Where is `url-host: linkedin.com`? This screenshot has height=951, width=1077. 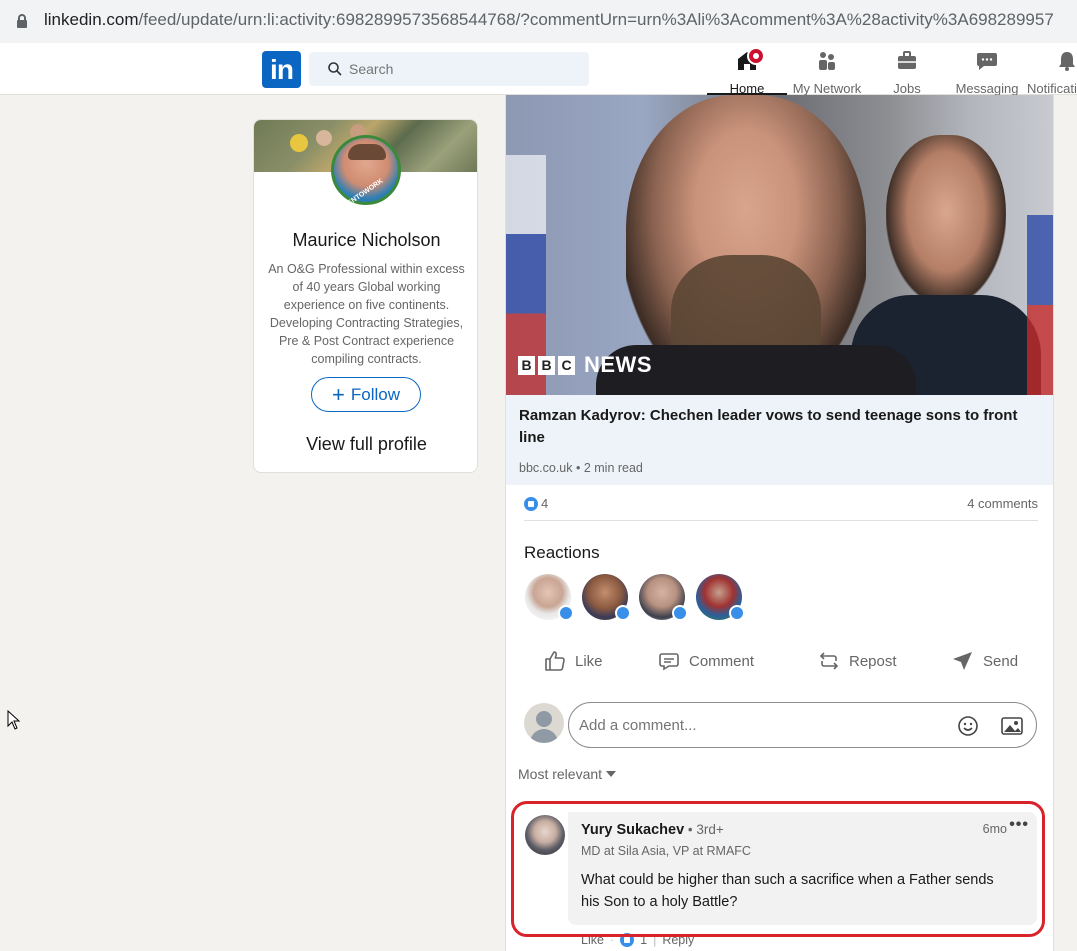
url-host: linkedin.com is located at coordinates (91, 19).